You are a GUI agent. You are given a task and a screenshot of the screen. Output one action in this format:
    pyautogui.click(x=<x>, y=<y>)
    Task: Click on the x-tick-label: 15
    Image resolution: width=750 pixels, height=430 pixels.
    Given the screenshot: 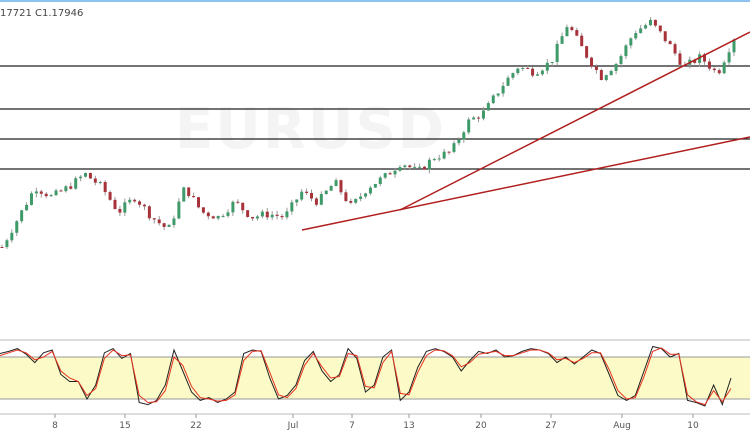 What is the action you would take?
    pyautogui.click(x=124, y=425)
    